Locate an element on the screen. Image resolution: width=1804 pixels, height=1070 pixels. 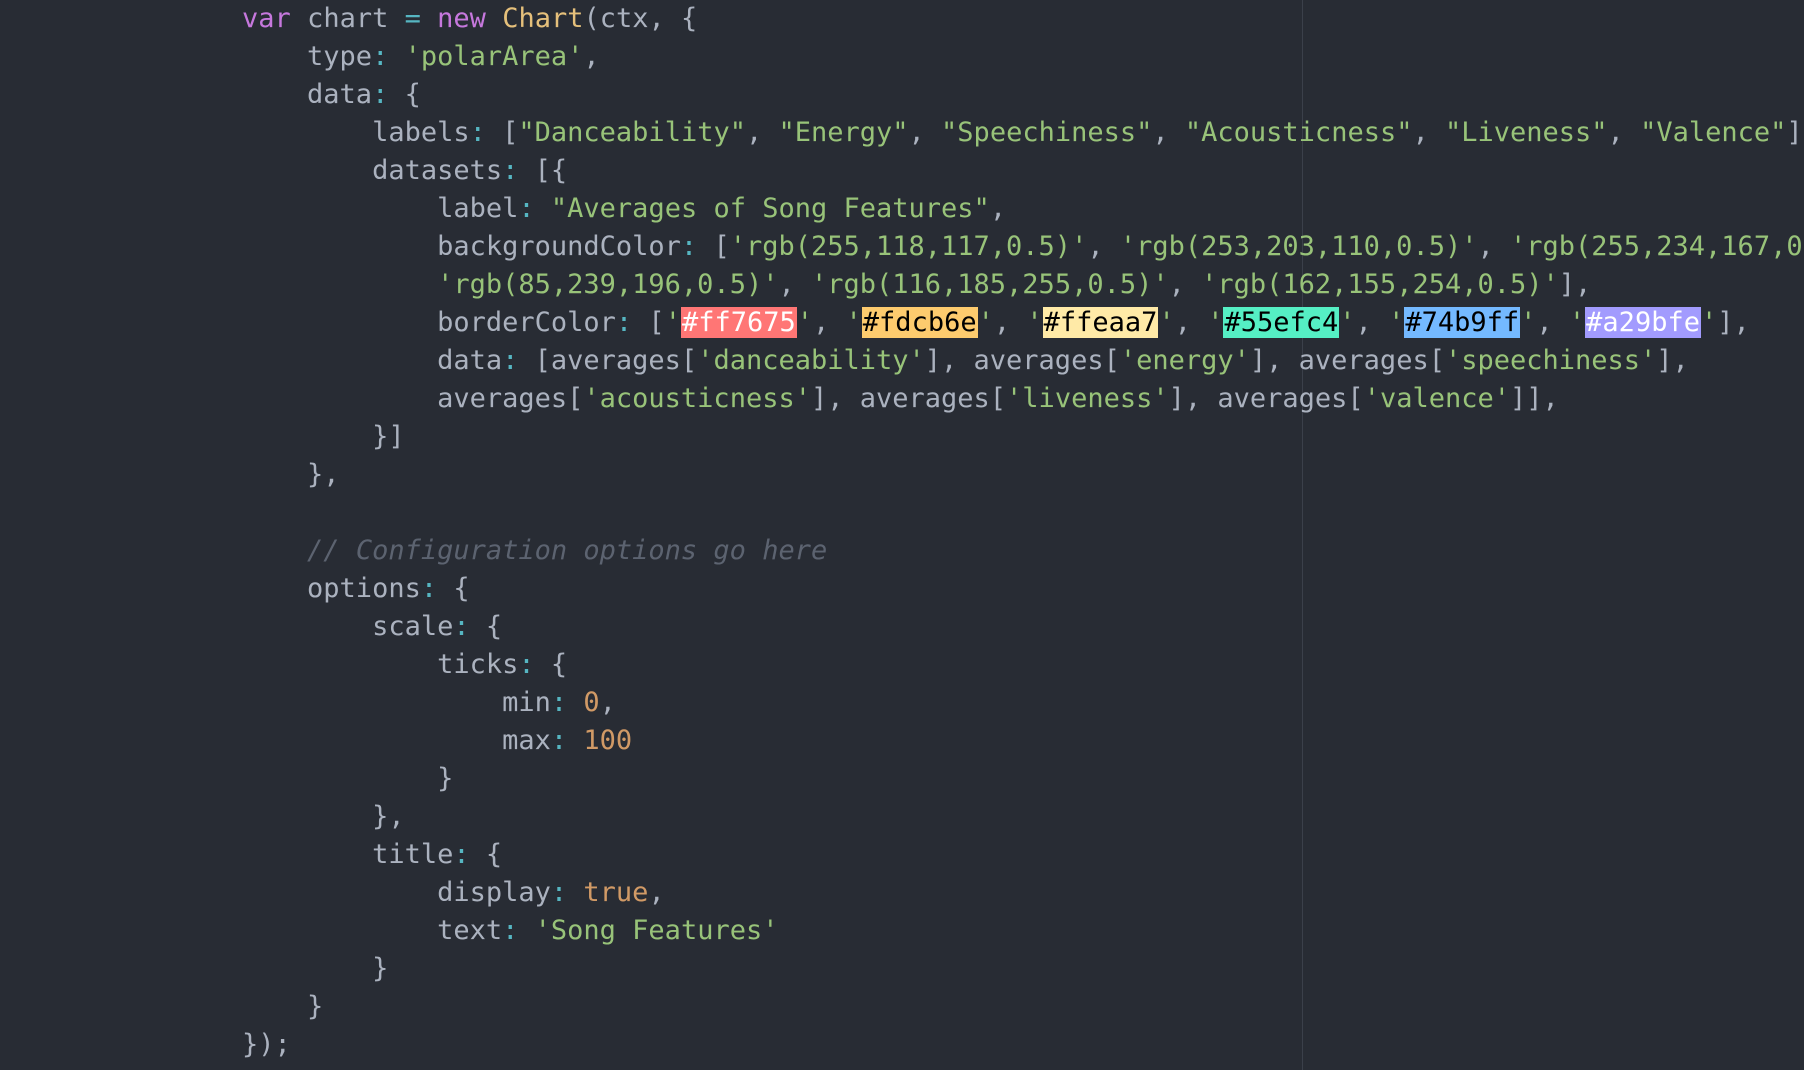
code-token-punct: (ctx, { is located at coordinates (640, 18).